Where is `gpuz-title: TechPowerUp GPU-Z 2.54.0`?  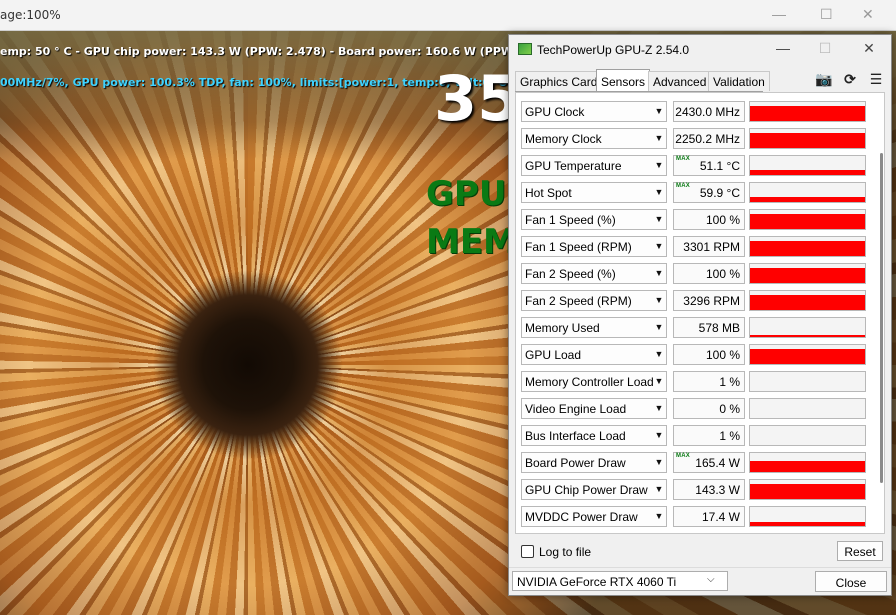
gpuz-title: TechPowerUp GPU-Z 2.54.0 is located at coordinates (613, 50).